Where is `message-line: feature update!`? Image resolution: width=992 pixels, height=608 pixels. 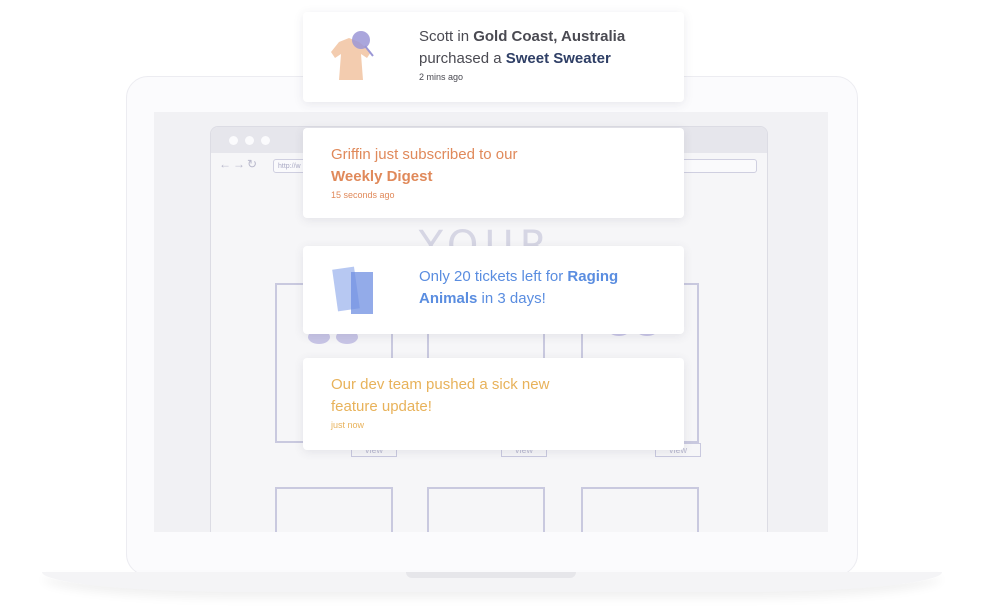
message-line: feature update! is located at coordinates (381, 406).